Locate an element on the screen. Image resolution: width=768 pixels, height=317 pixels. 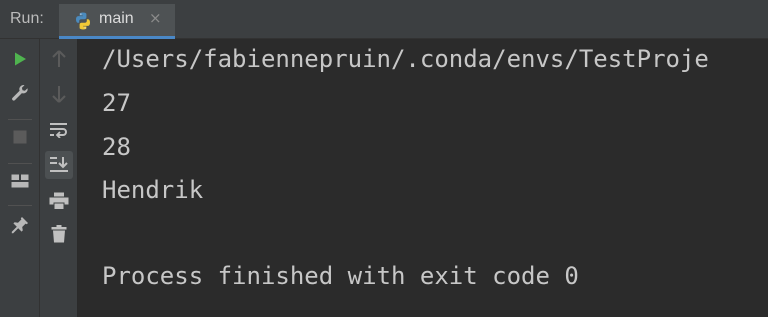
stop-icon is located at coordinates (20, 137).